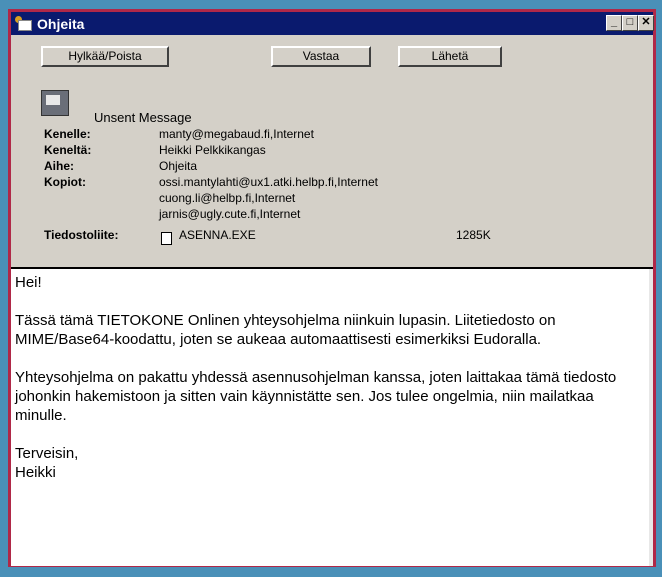 Image resolution: width=662 pixels, height=577 pixels. I want to click on message-status: Unsent Message, so click(143, 117).